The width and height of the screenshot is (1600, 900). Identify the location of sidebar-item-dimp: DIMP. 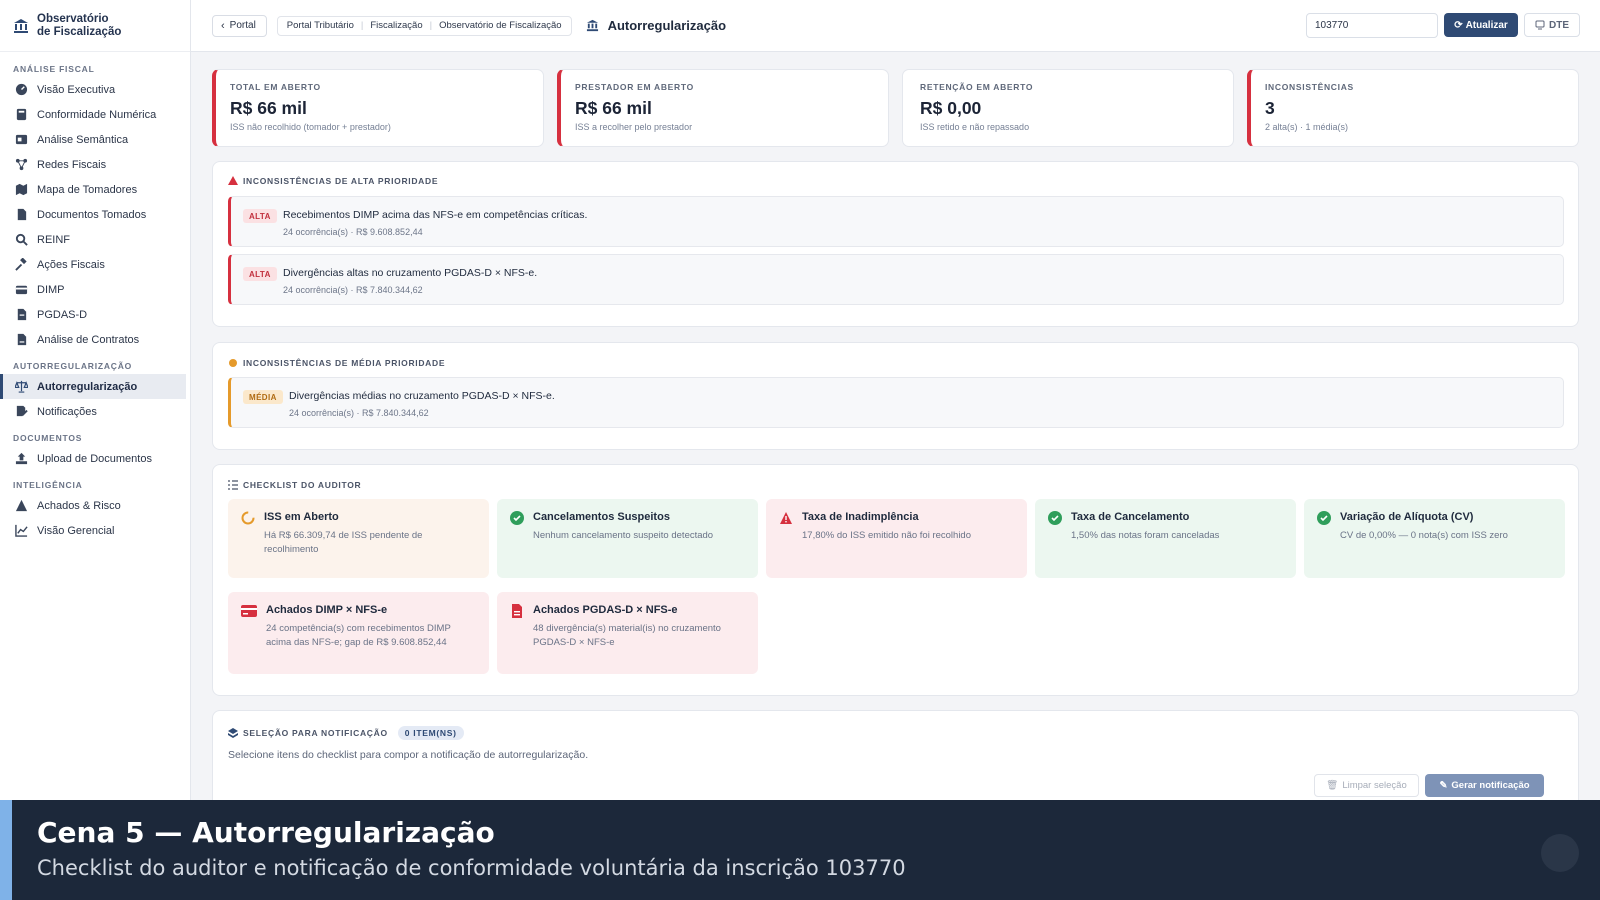
(93, 289).